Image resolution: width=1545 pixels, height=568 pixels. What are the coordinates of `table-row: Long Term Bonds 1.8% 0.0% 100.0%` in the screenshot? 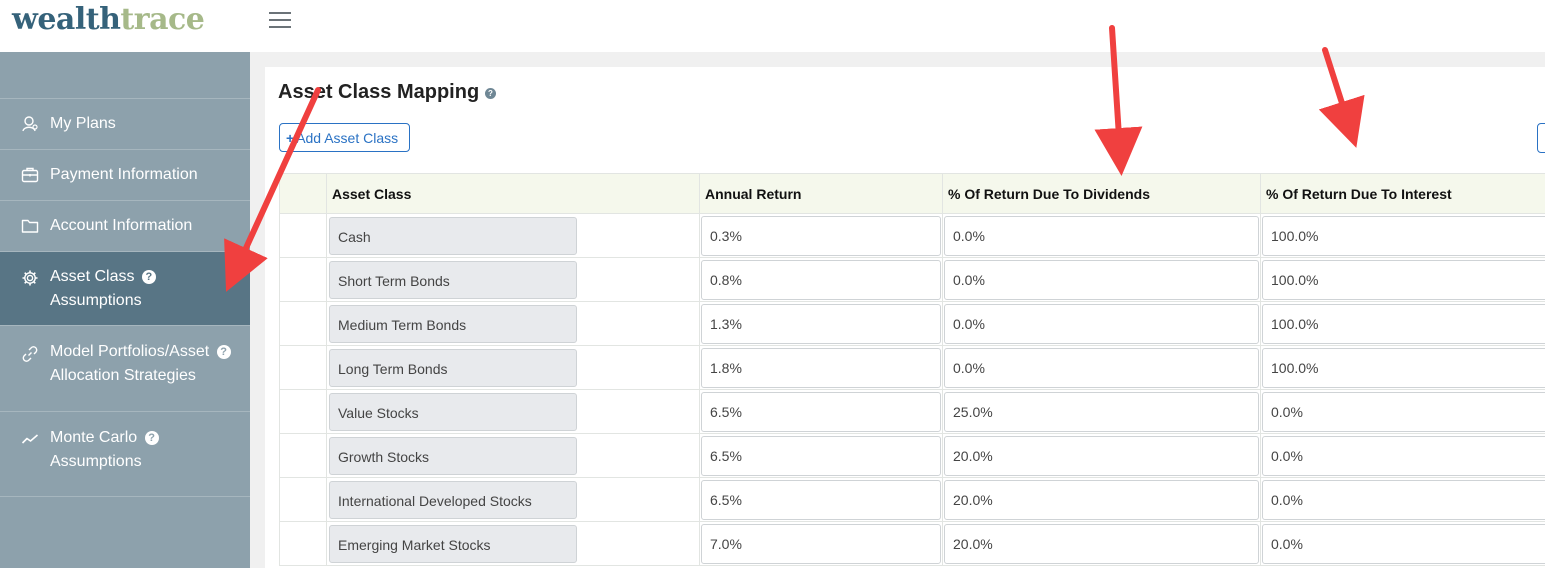 It's located at (912, 367).